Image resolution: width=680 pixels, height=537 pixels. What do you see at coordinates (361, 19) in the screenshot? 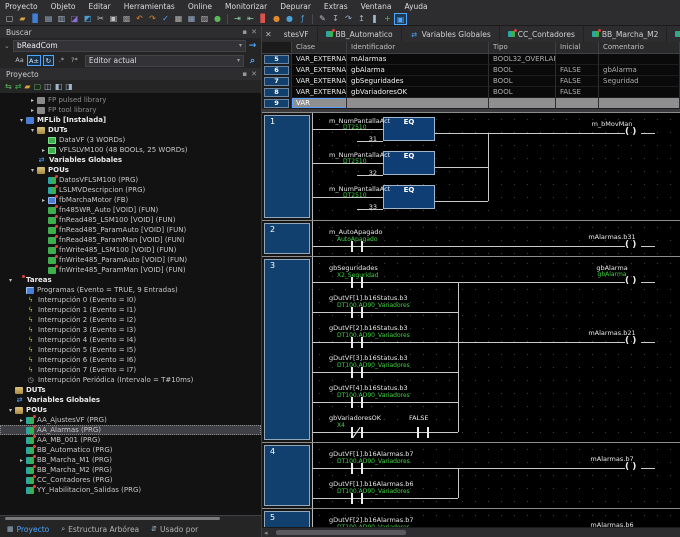
I see `step-out-icon: ↥` at bounding box center [361, 19].